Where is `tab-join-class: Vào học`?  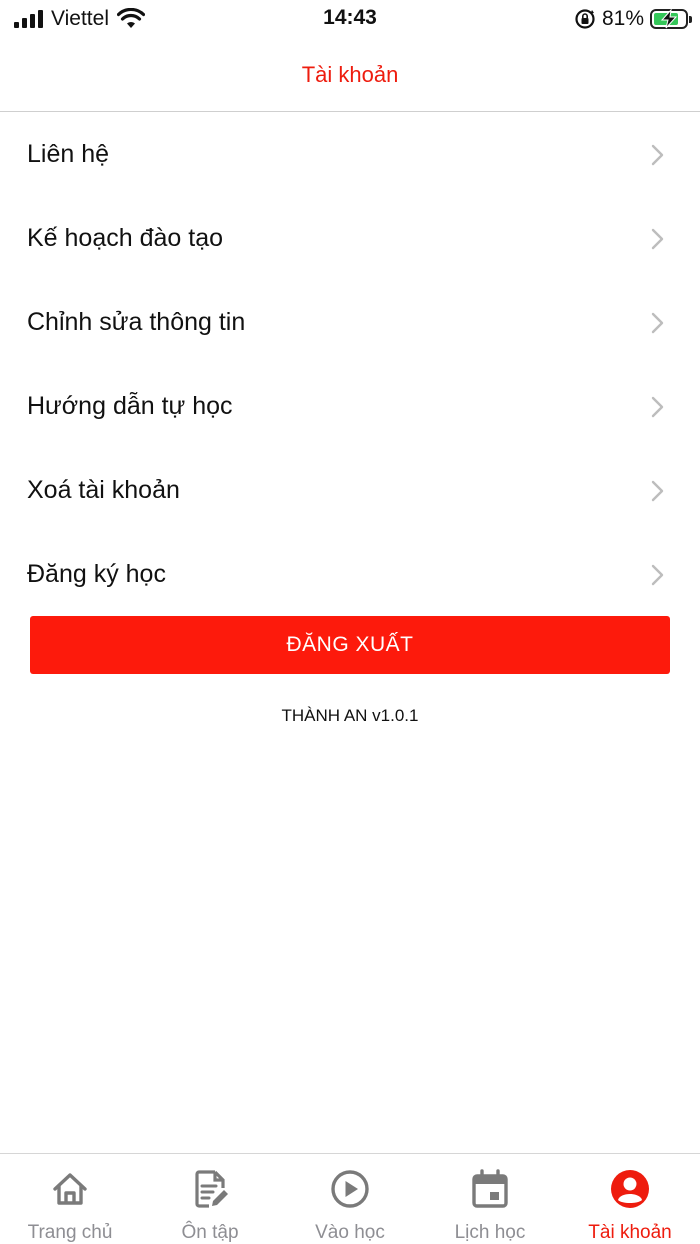
tab-join-class: Vào học is located at coordinates (350, 1199).